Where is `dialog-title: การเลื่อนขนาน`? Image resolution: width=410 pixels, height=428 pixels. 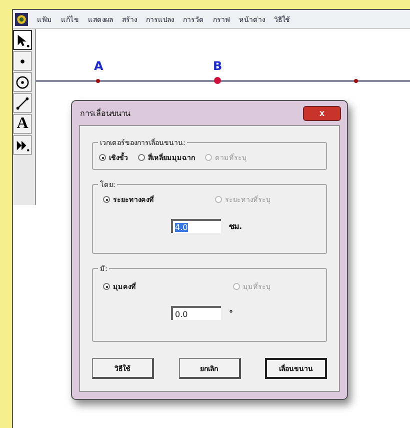
dialog-title: การเลื่อนขนาน is located at coordinates (105, 113).